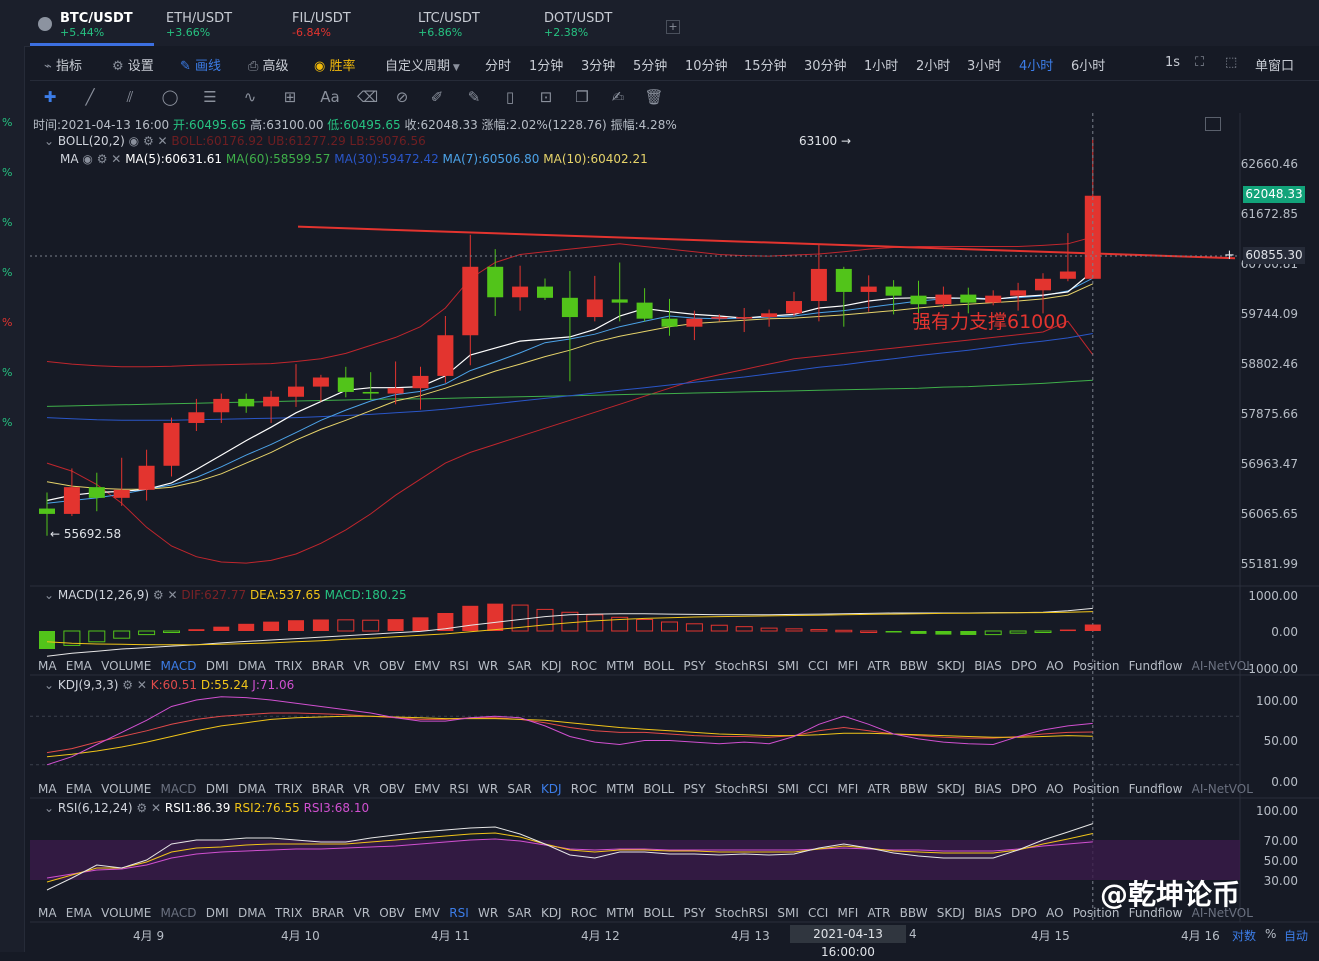  Describe the element at coordinates (1270, 934) in the screenshot. I see `percent-scale-toggle: %` at that location.